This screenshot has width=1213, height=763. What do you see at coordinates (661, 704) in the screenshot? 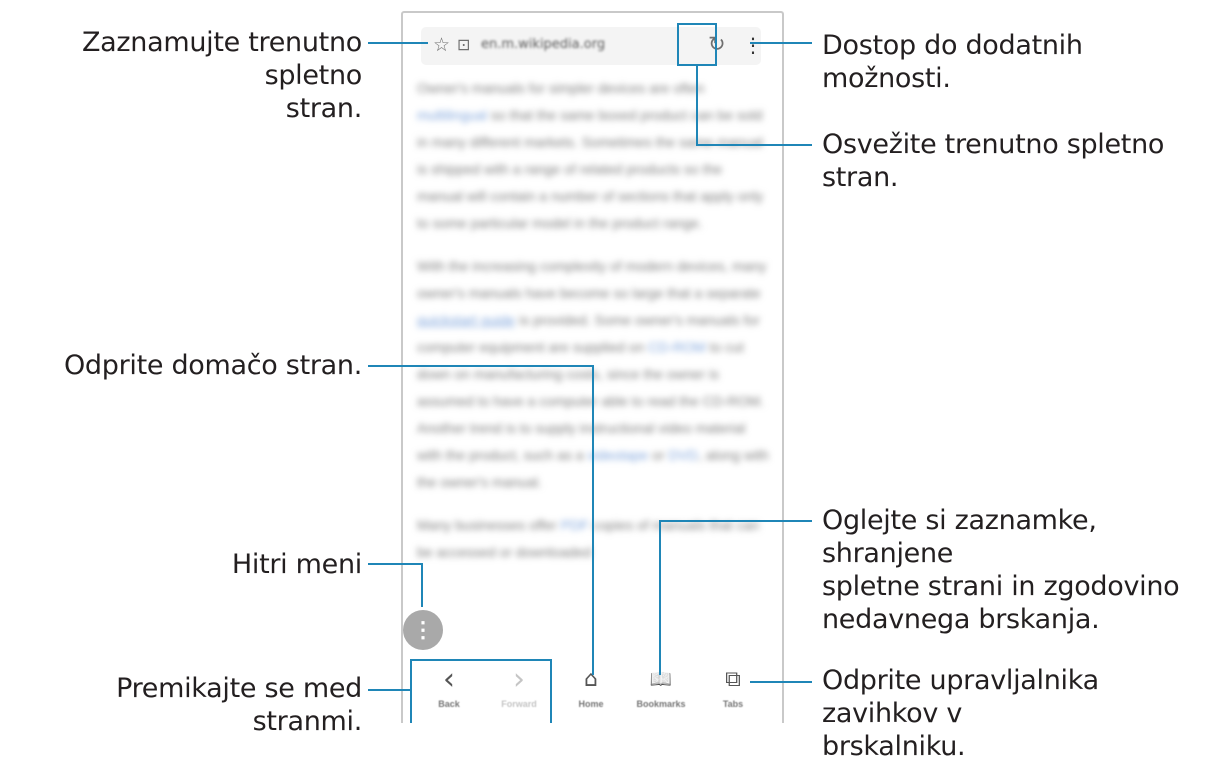
I see `bookmarks-label: Bookmarks` at bounding box center [661, 704].